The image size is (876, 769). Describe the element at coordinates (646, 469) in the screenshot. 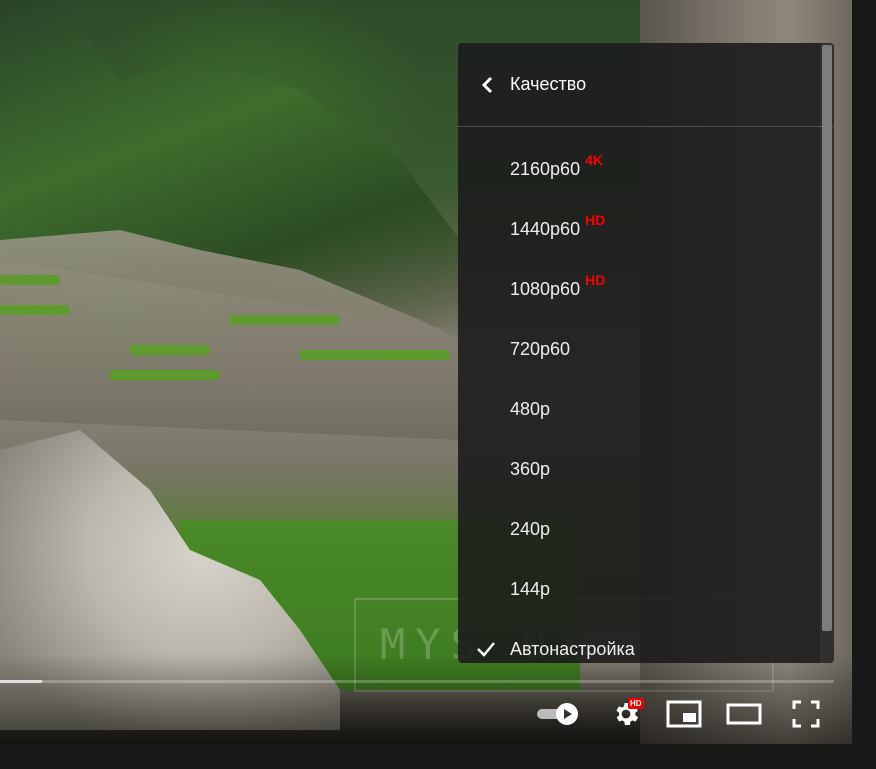

I see `quality-option: 360p` at that location.